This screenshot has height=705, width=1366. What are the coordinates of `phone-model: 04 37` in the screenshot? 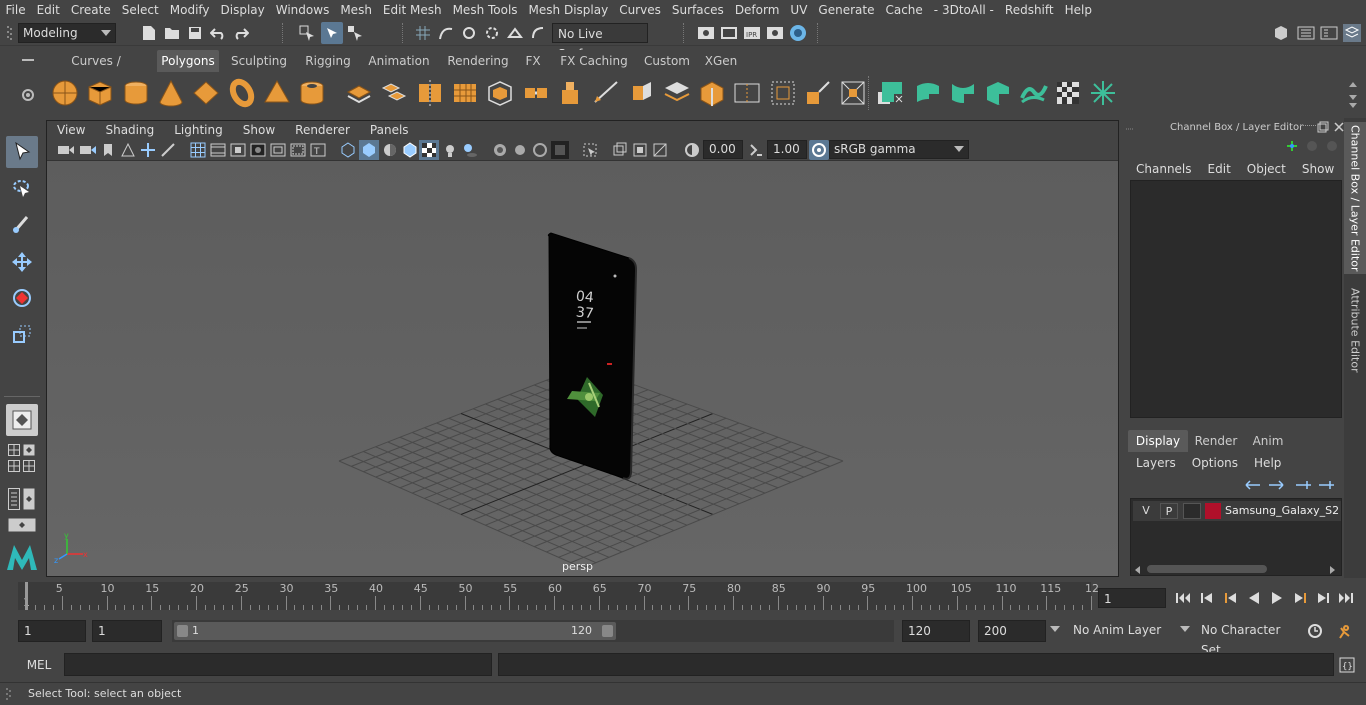 It's located at (592, 356).